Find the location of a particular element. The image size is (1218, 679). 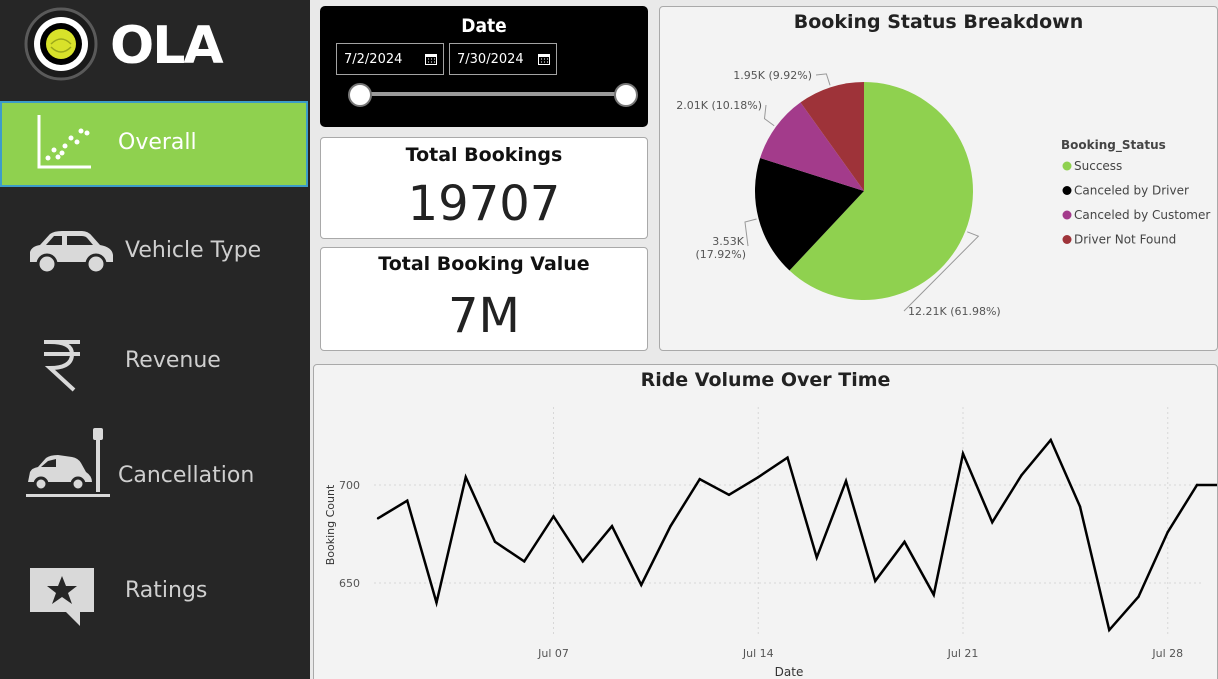

pie-data-label: 2.01K (10.18%) is located at coordinates (719, 105).